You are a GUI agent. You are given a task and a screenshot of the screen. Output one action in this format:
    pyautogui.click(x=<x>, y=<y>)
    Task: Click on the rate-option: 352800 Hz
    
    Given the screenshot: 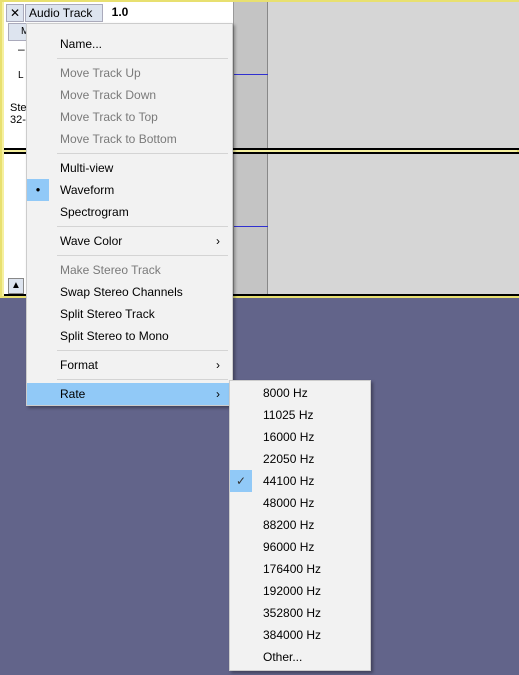 What is the action you would take?
    pyautogui.click(x=300, y=613)
    